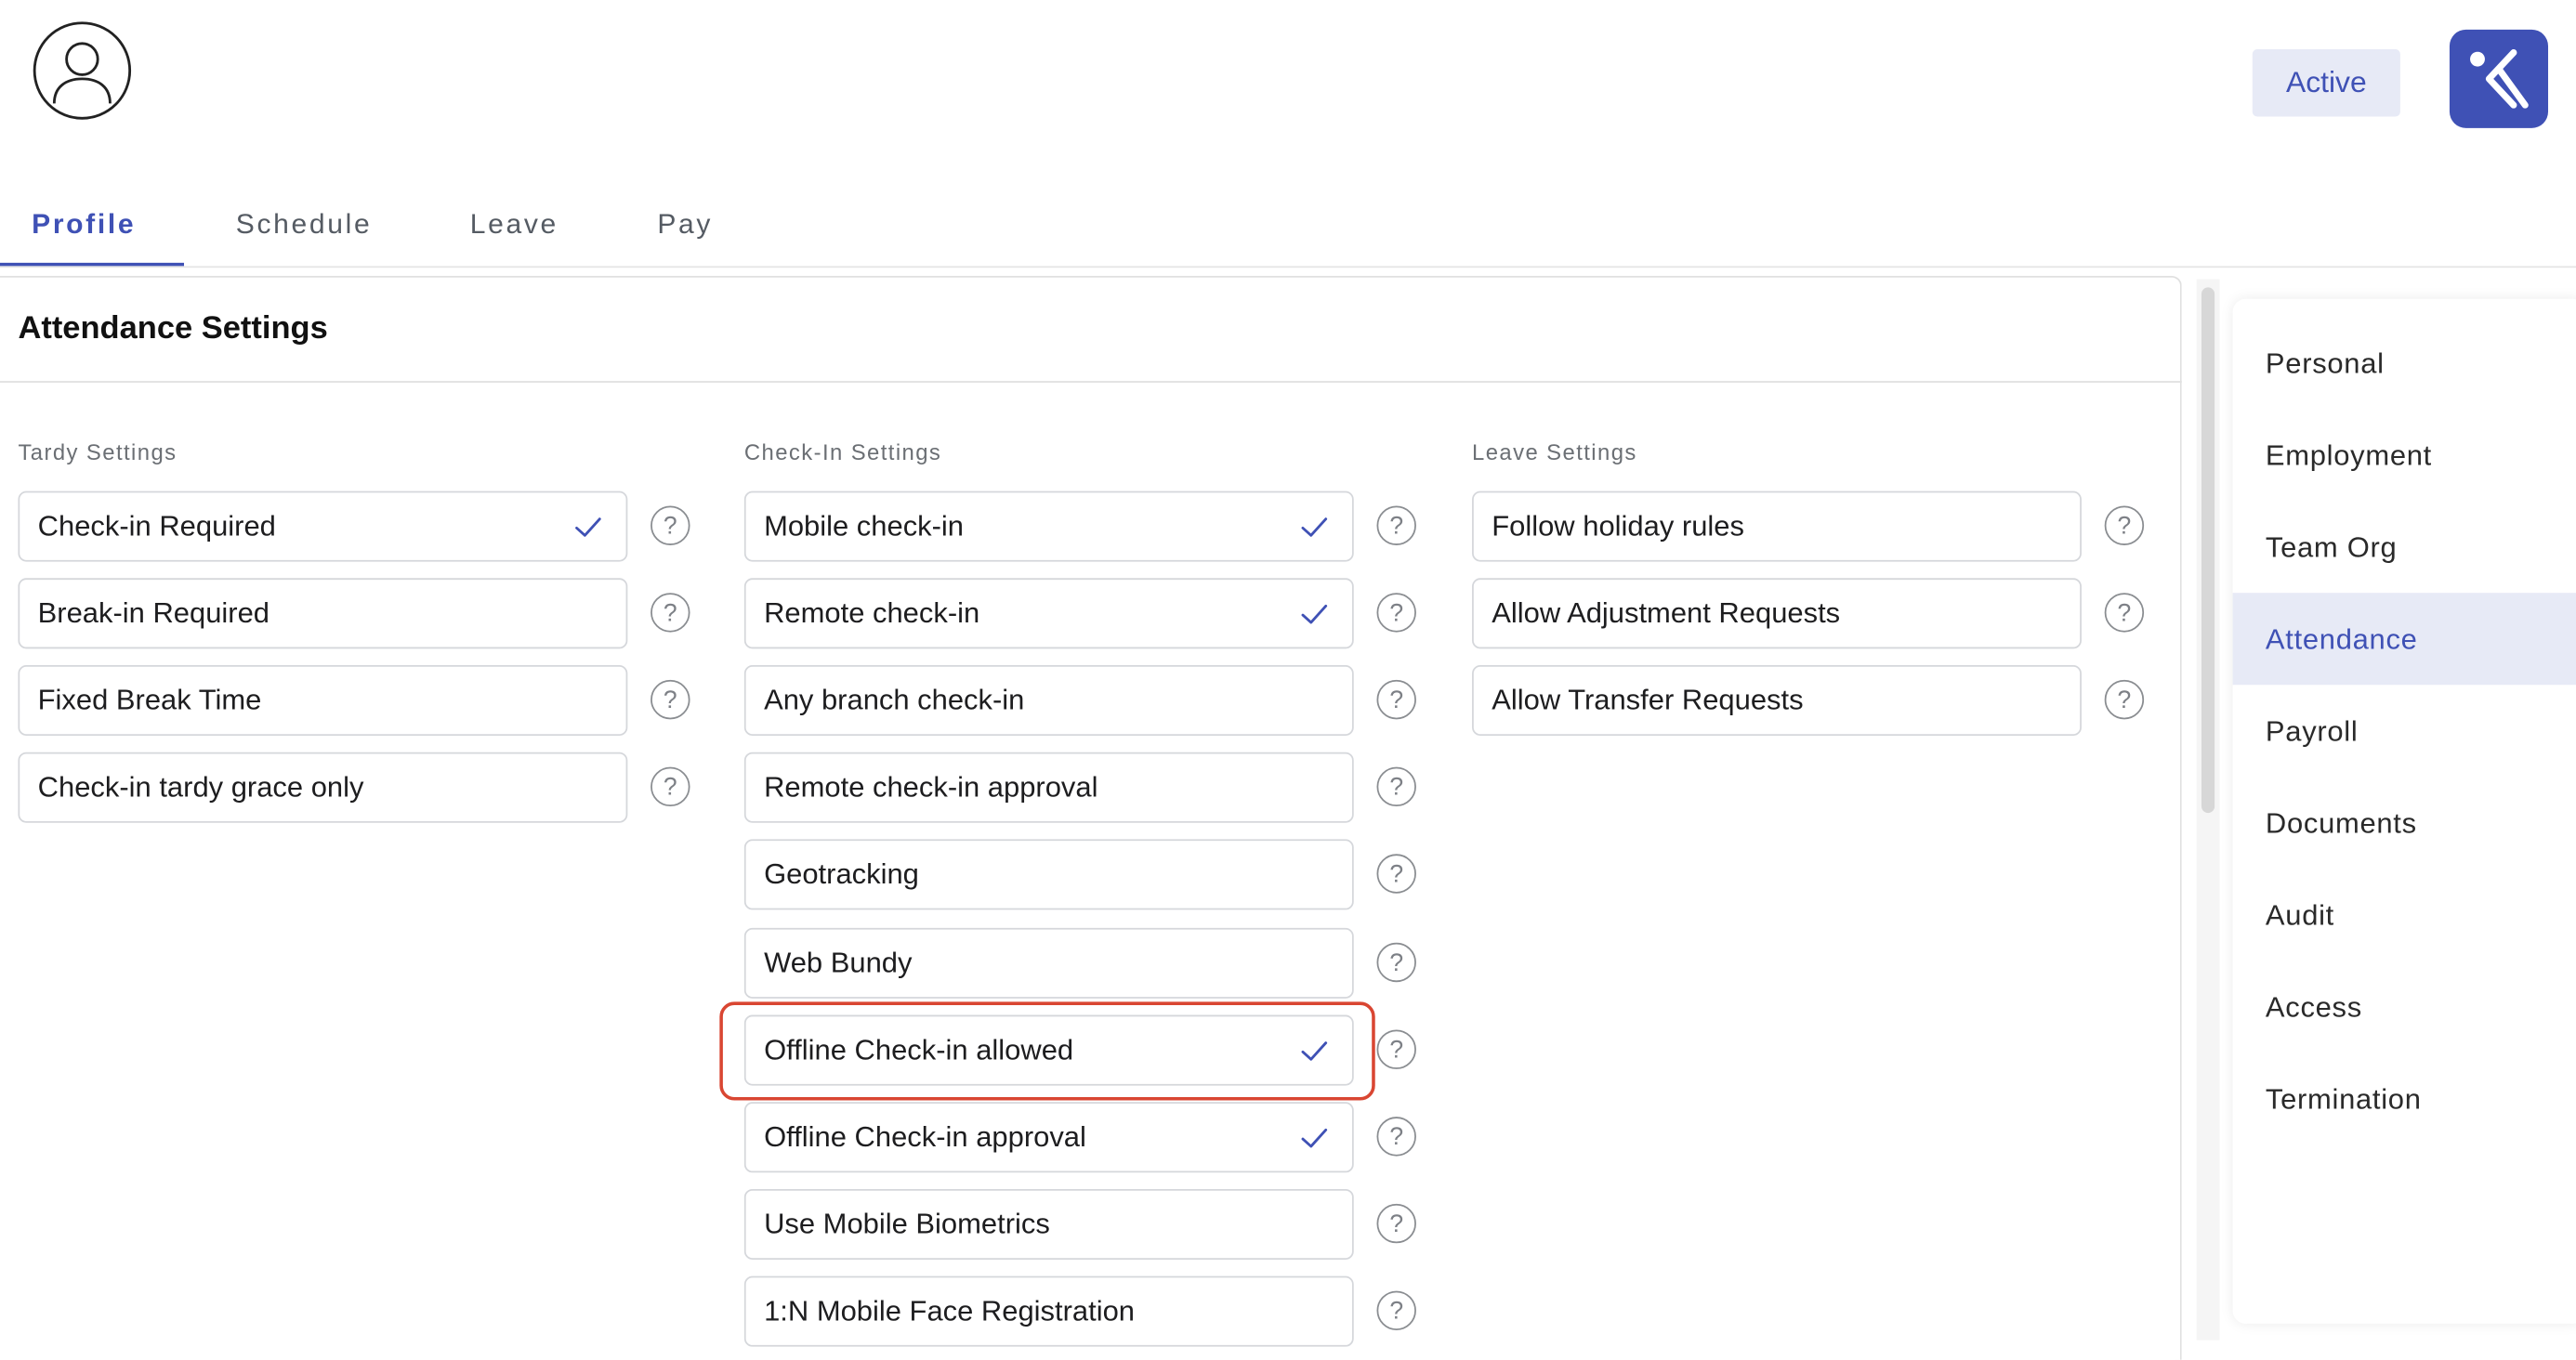 This screenshot has height=1360, width=2576. Describe the element at coordinates (153, 612) in the screenshot. I see `setting-label: Break-in Required` at that location.